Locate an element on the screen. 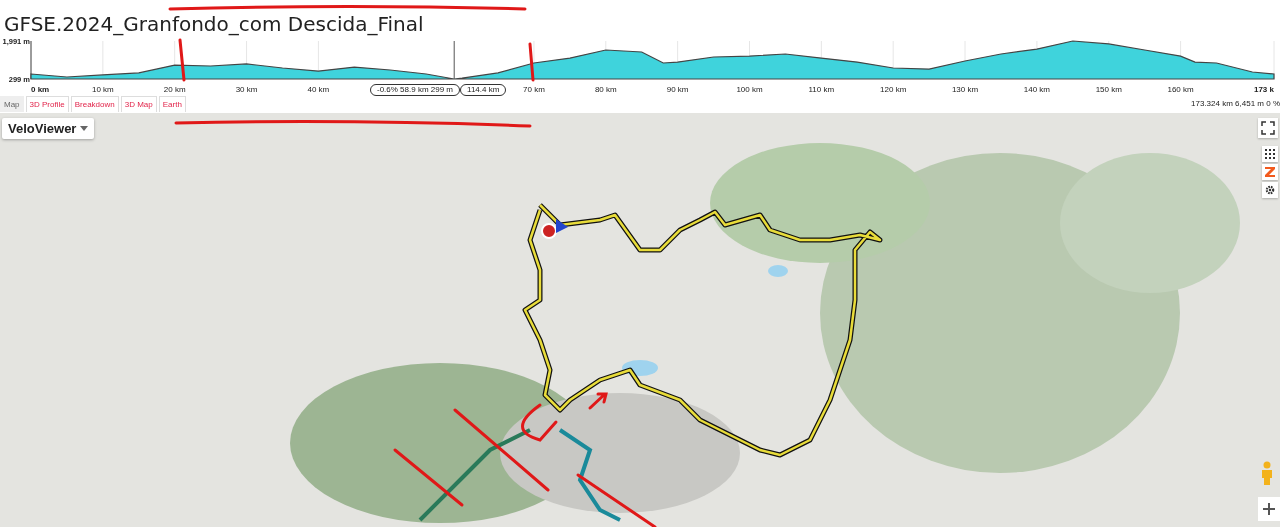  view-tab: 3D Map is located at coordinates (138, 104).